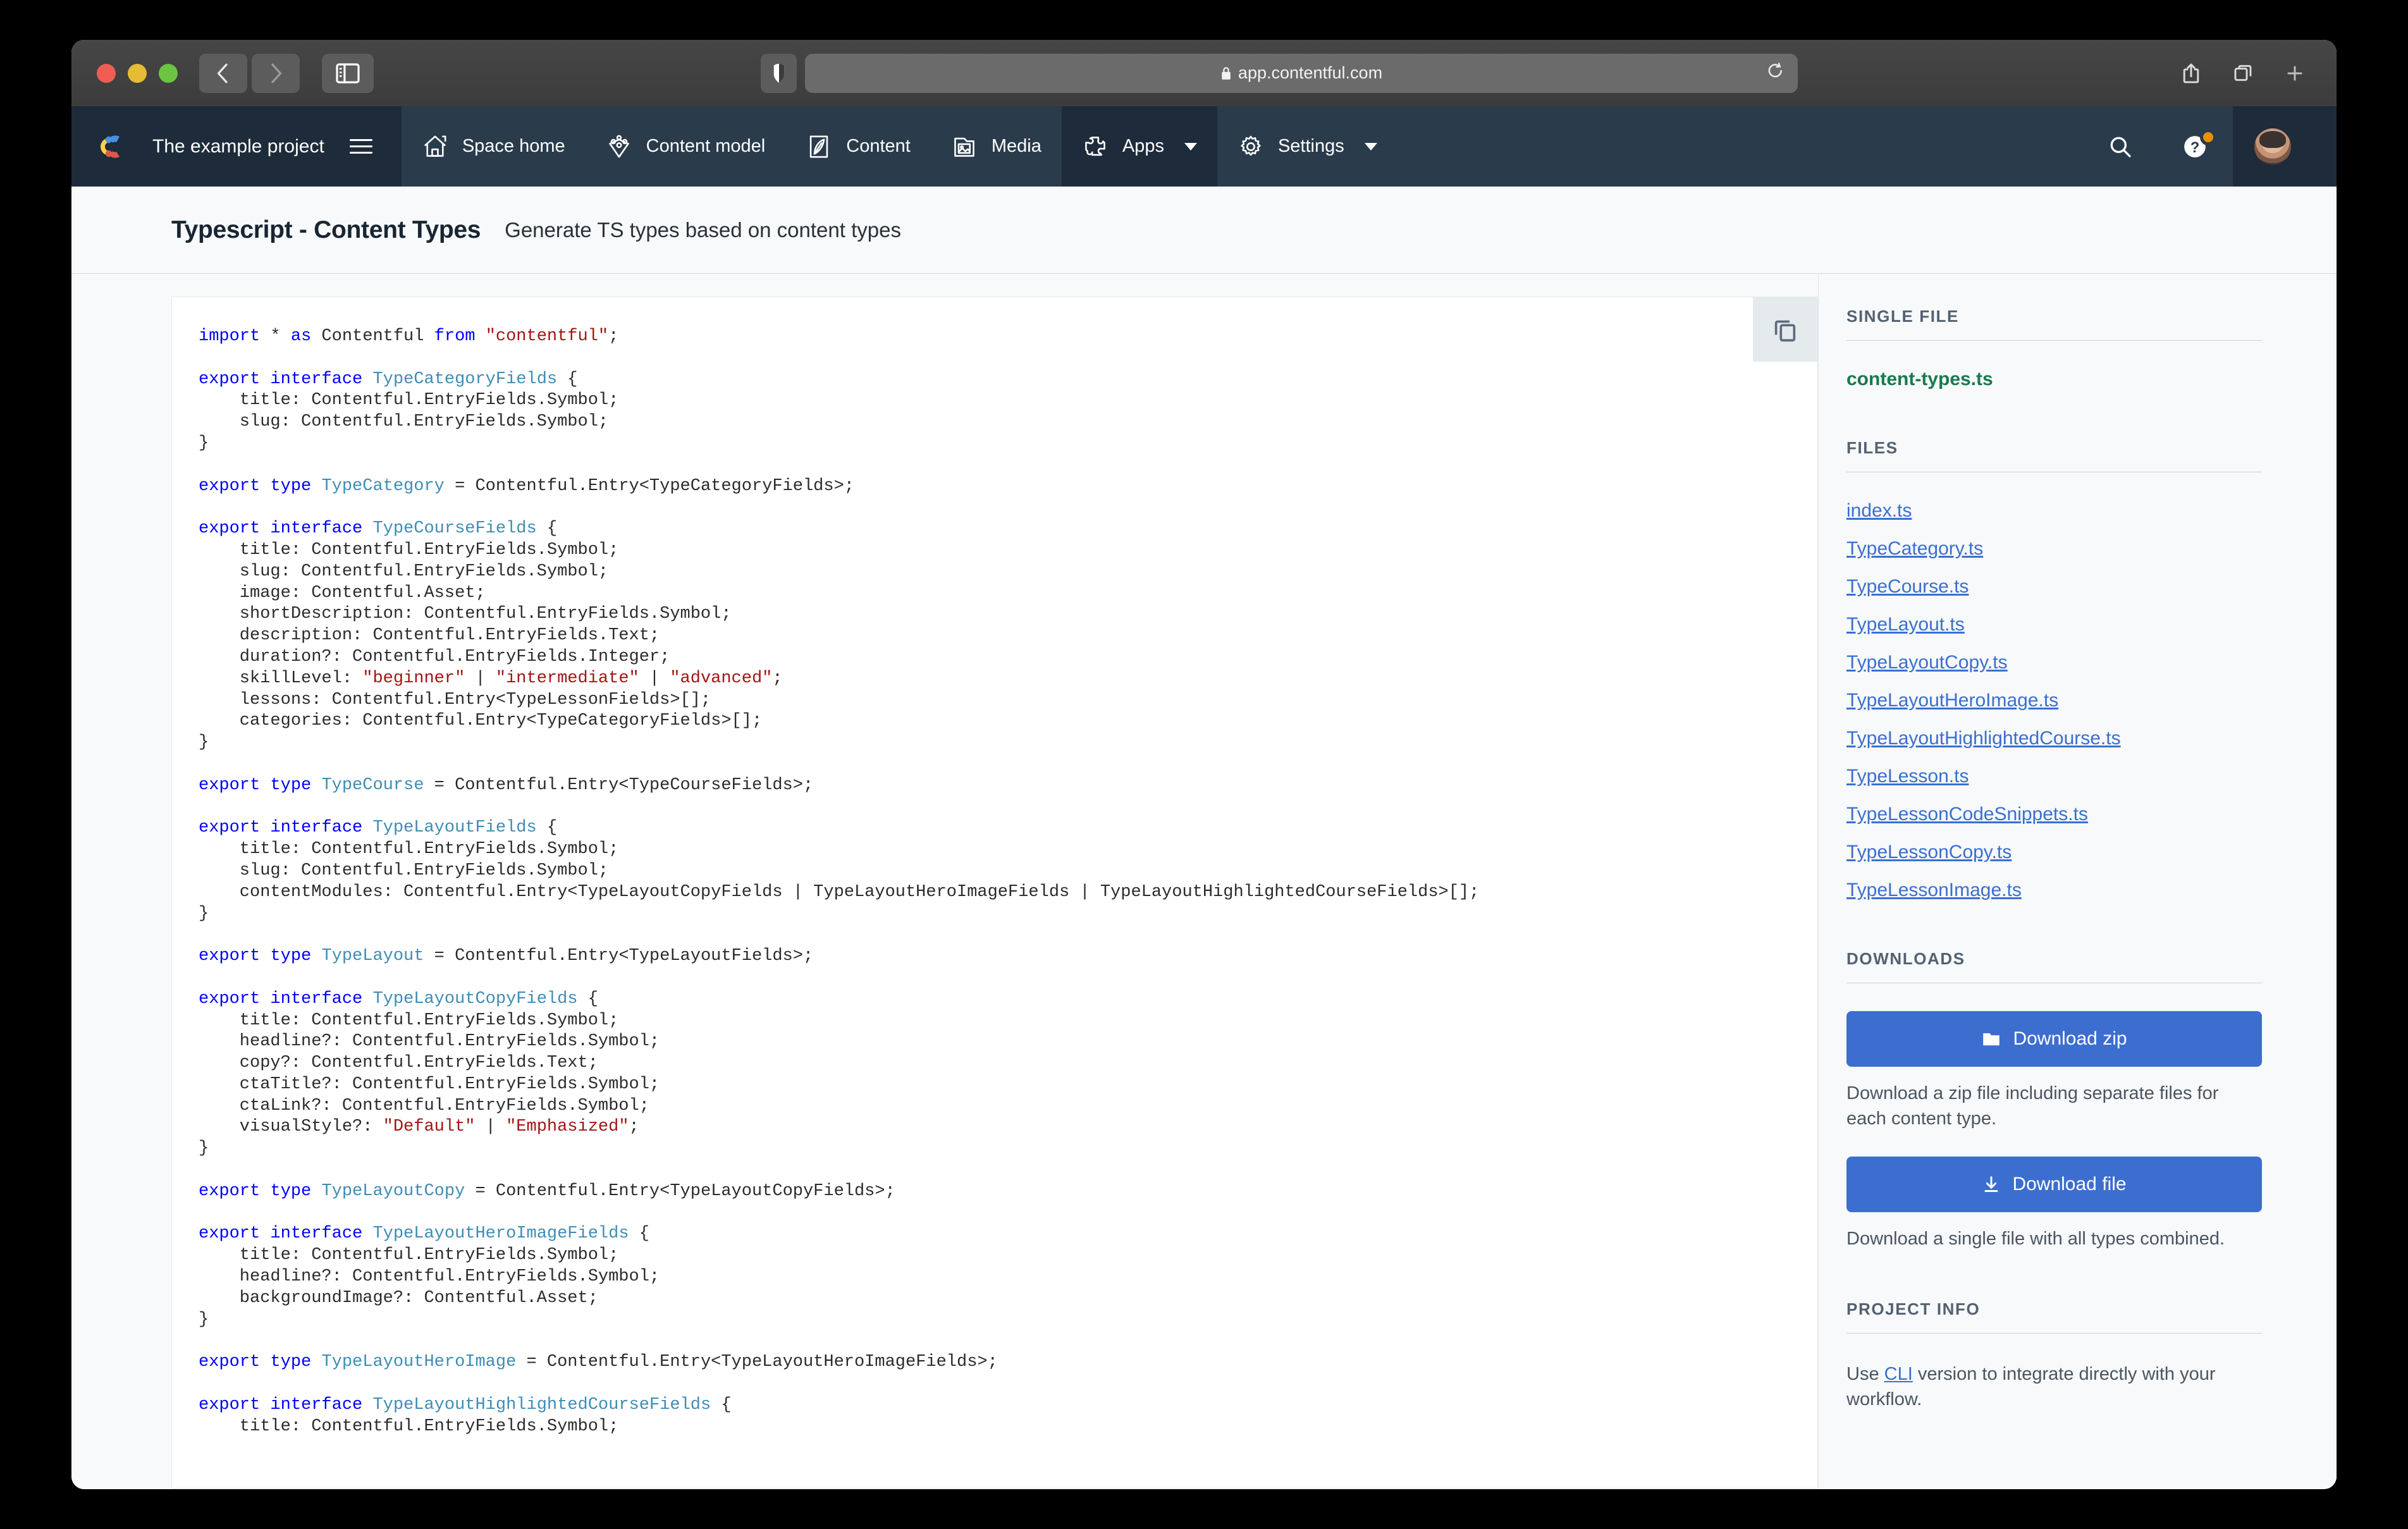 This screenshot has width=2408, height=1529. Describe the element at coordinates (393, 1191) in the screenshot. I see `code-token: TypeLayoutCopy` at that location.